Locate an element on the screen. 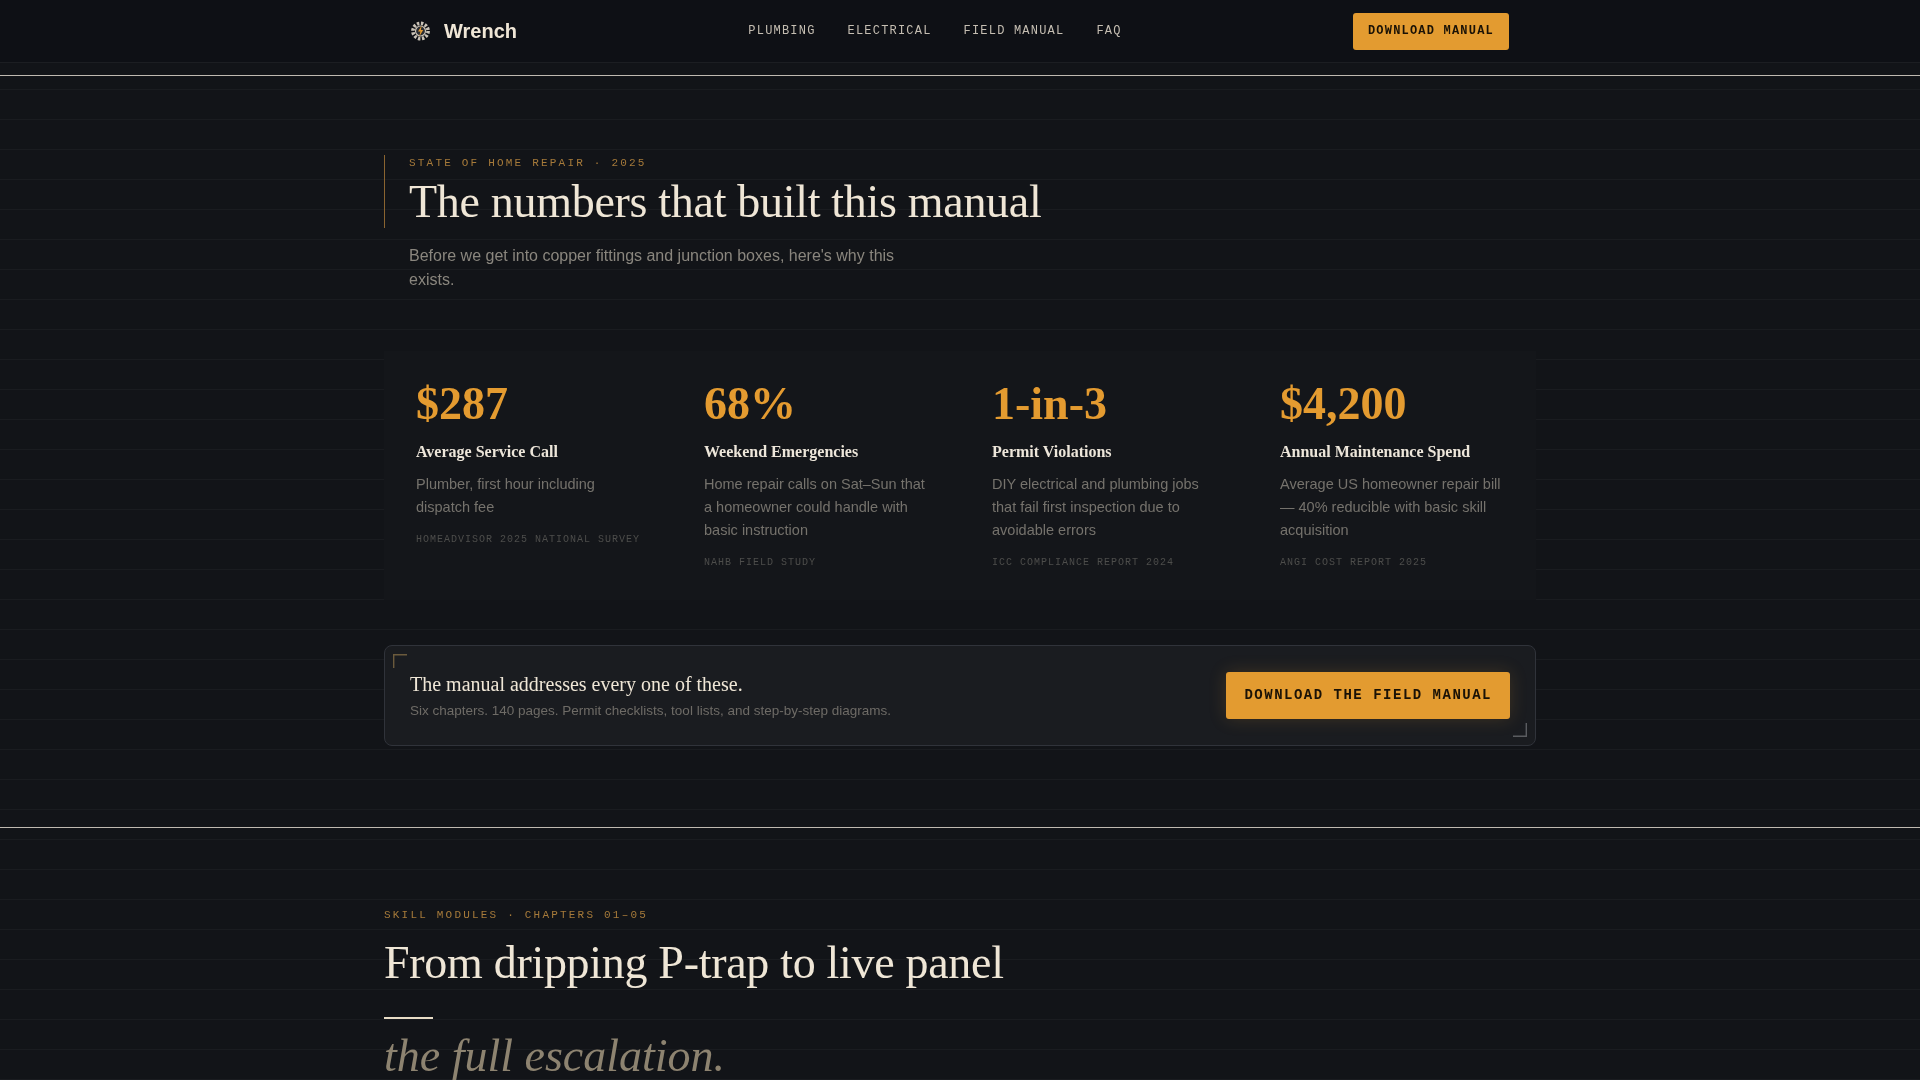  page-heading: The numbers that built this manual is located at coordinates (726, 201).